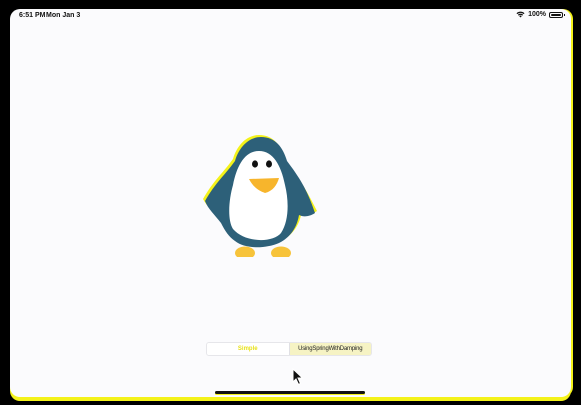  What do you see at coordinates (260, 196) in the screenshot?
I see `penguin-image` at bounding box center [260, 196].